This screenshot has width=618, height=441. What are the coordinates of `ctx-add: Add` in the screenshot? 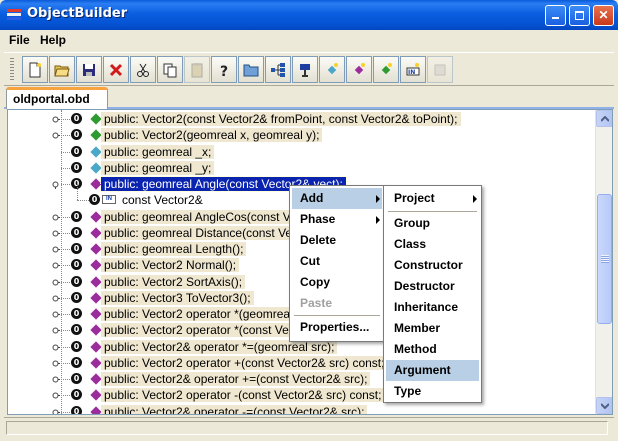 It's located at (337, 198).